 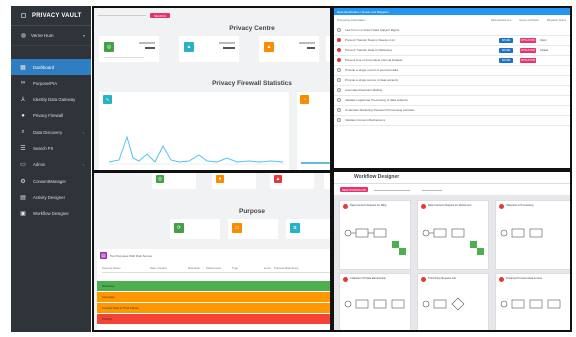 I want to click on folder-icon: ▭, so click(x=237, y=228).